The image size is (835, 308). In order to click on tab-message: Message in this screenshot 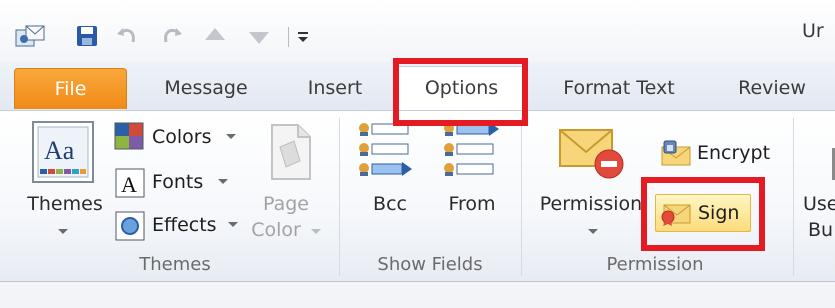, I will do `click(206, 88)`.